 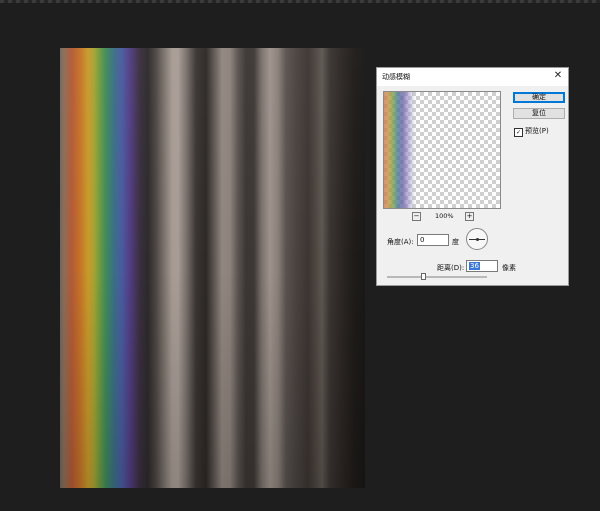 What do you see at coordinates (423, 276) in the screenshot?
I see `distance-slider-thumb` at bounding box center [423, 276].